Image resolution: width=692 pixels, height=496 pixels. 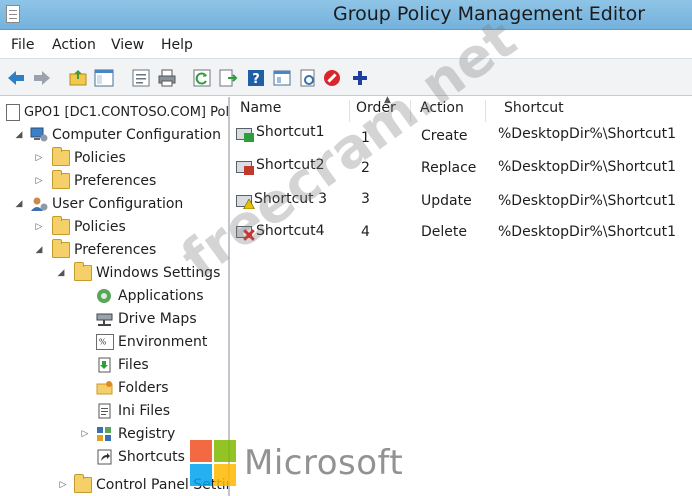 What do you see at coordinates (105, 434) in the screenshot?
I see `registry-icon` at bounding box center [105, 434].